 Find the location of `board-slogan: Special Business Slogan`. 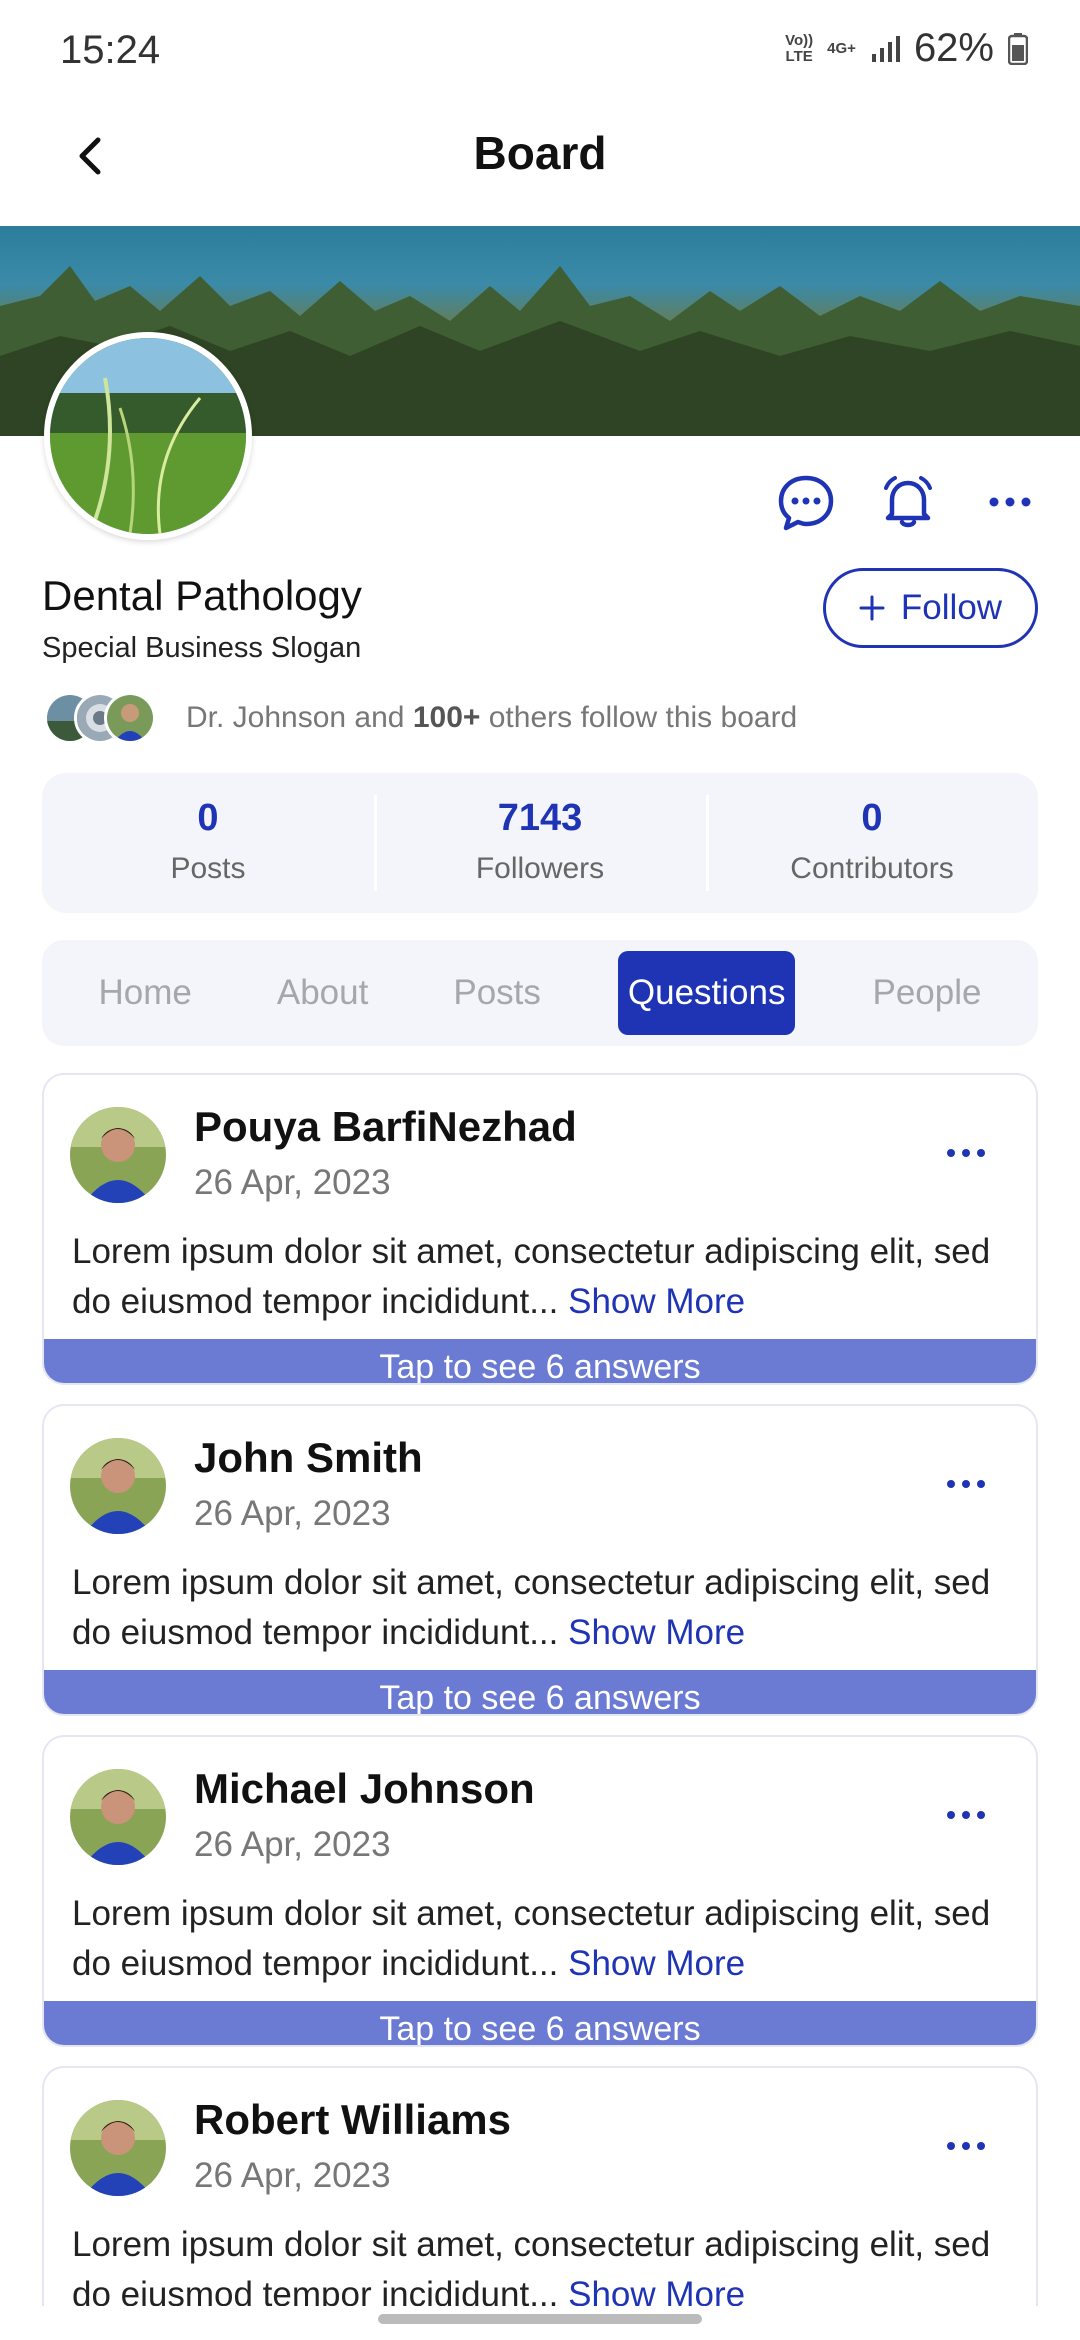

board-slogan: Special Business Slogan is located at coordinates (202, 648).